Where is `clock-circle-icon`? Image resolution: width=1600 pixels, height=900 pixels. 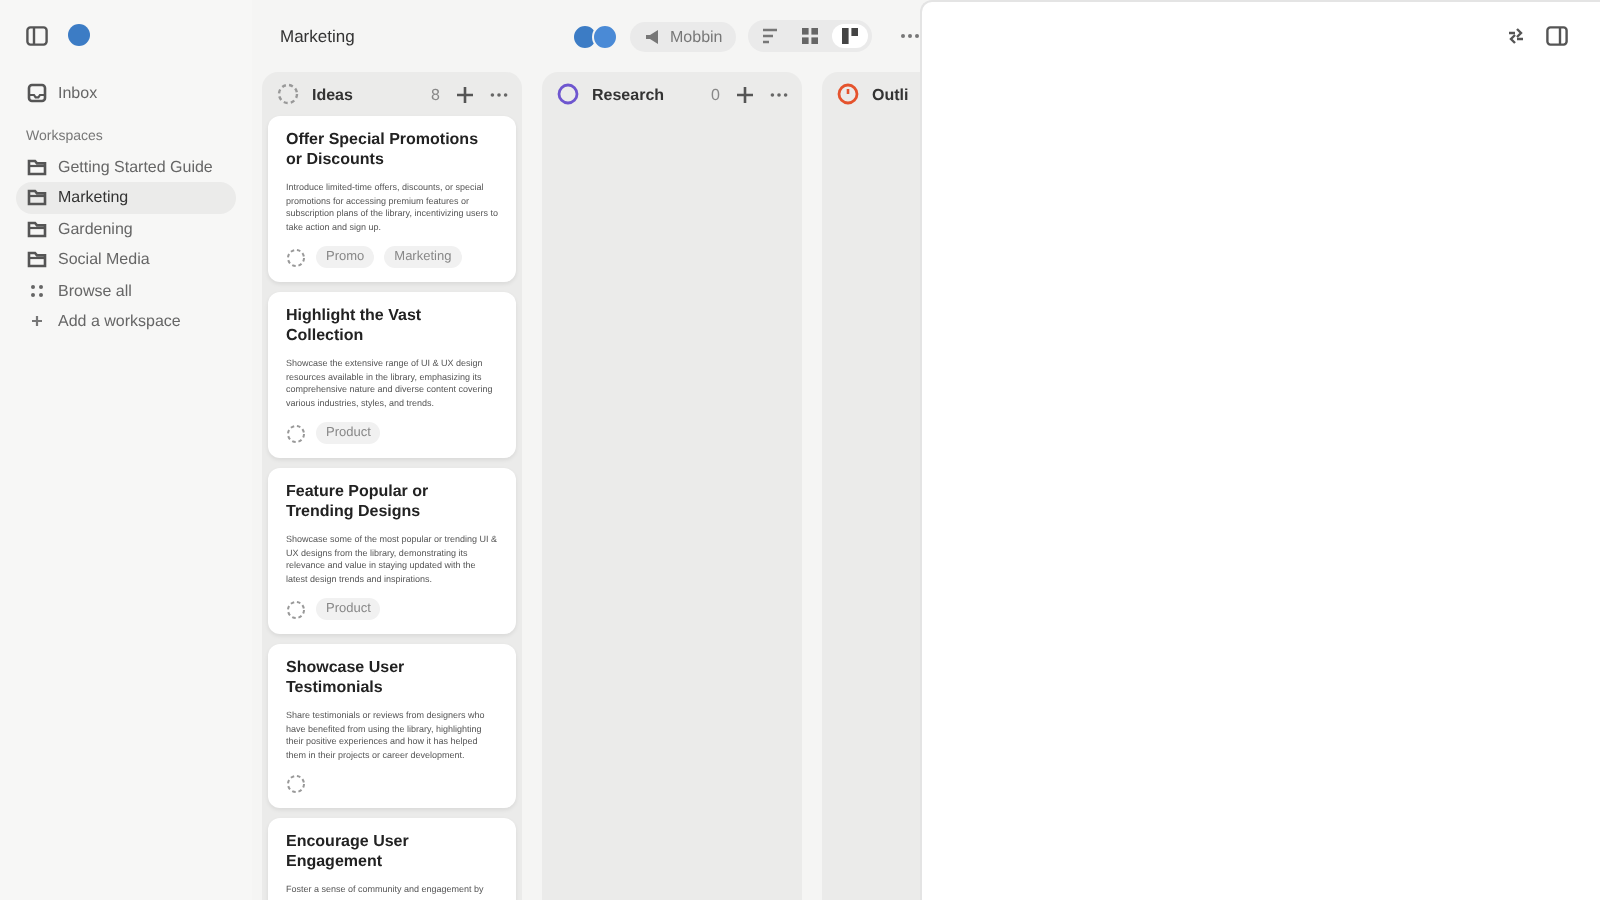 clock-circle-icon is located at coordinates (848, 94).